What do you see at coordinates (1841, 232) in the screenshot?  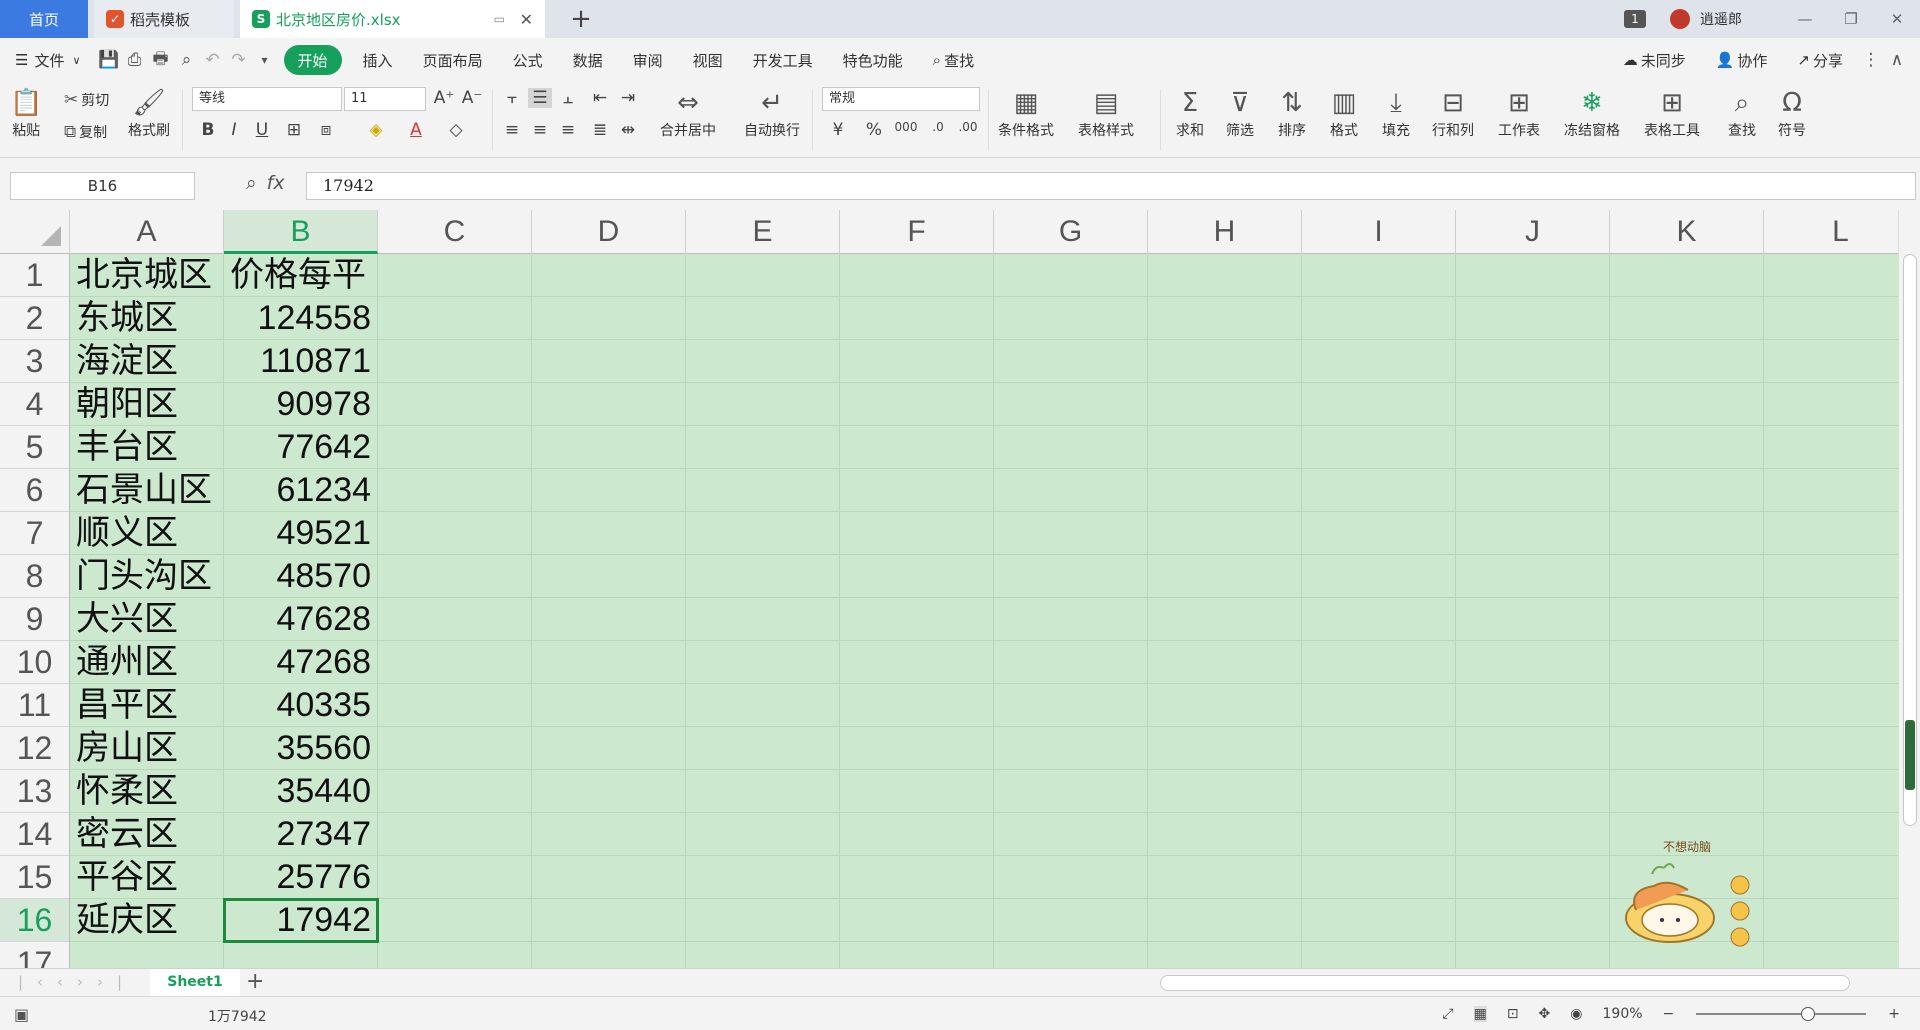 I see `column-header-l: L` at bounding box center [1841, 232].